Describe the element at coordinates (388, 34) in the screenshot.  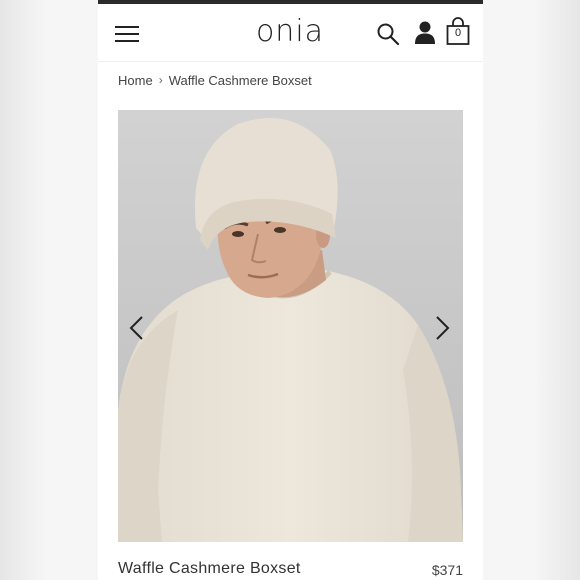
I see `search-icon` at that location.